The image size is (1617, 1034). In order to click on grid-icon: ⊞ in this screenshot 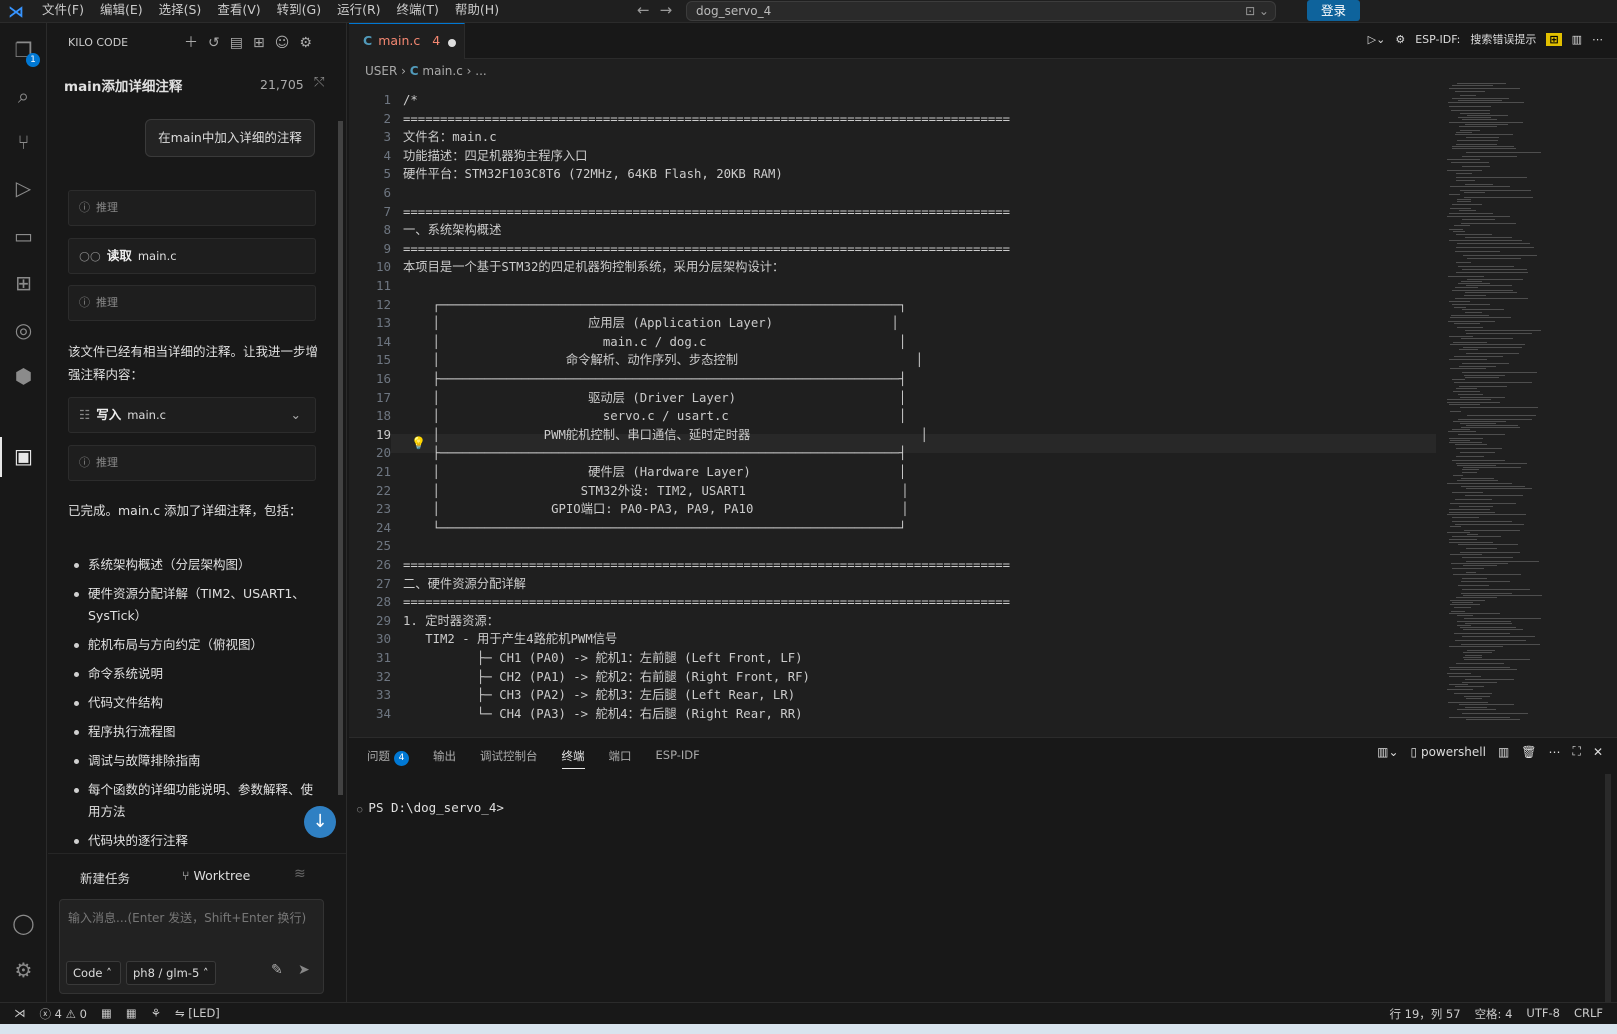, I will do `click(264, 43)`.